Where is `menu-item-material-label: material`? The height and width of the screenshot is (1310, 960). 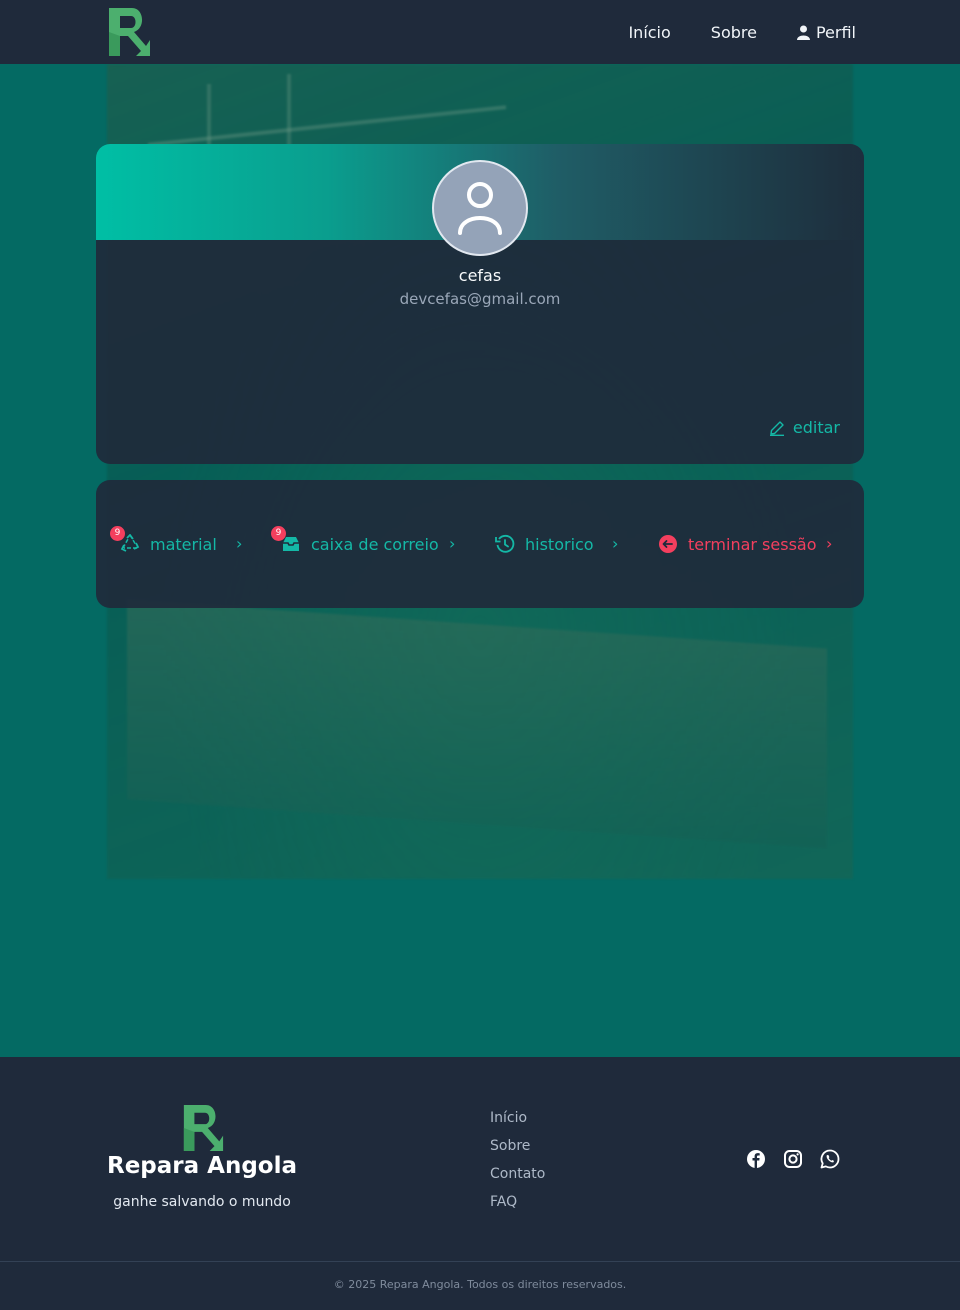
menu-item-material-label: material is located at coordinates (183, 544).